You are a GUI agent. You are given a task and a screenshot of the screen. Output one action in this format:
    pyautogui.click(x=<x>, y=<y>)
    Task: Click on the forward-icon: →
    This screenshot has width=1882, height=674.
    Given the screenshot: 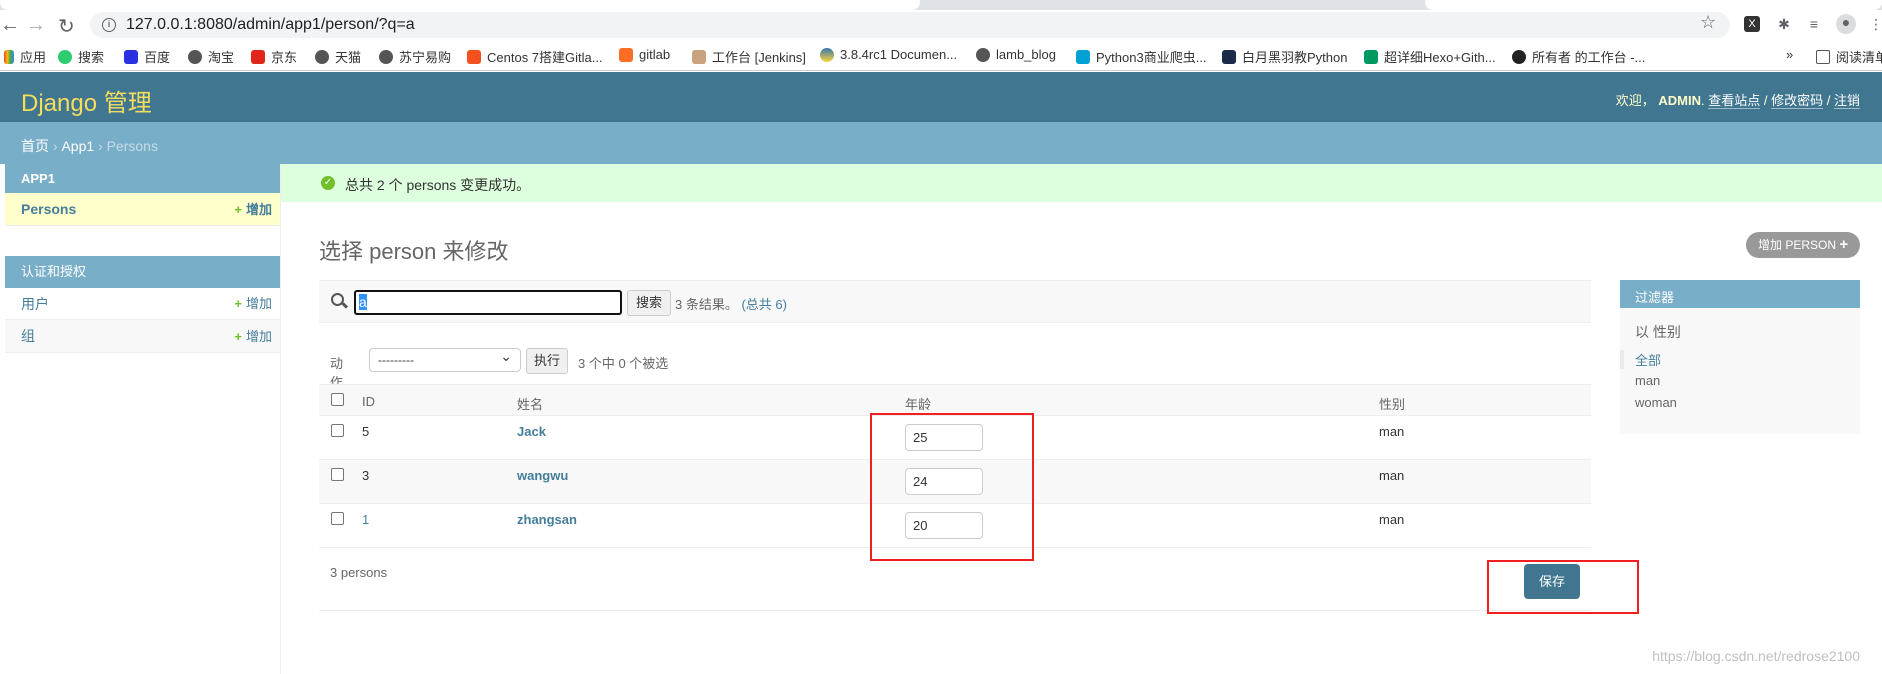 What is the action you would take?
    pyautogui.click(x=36, y=25)
    